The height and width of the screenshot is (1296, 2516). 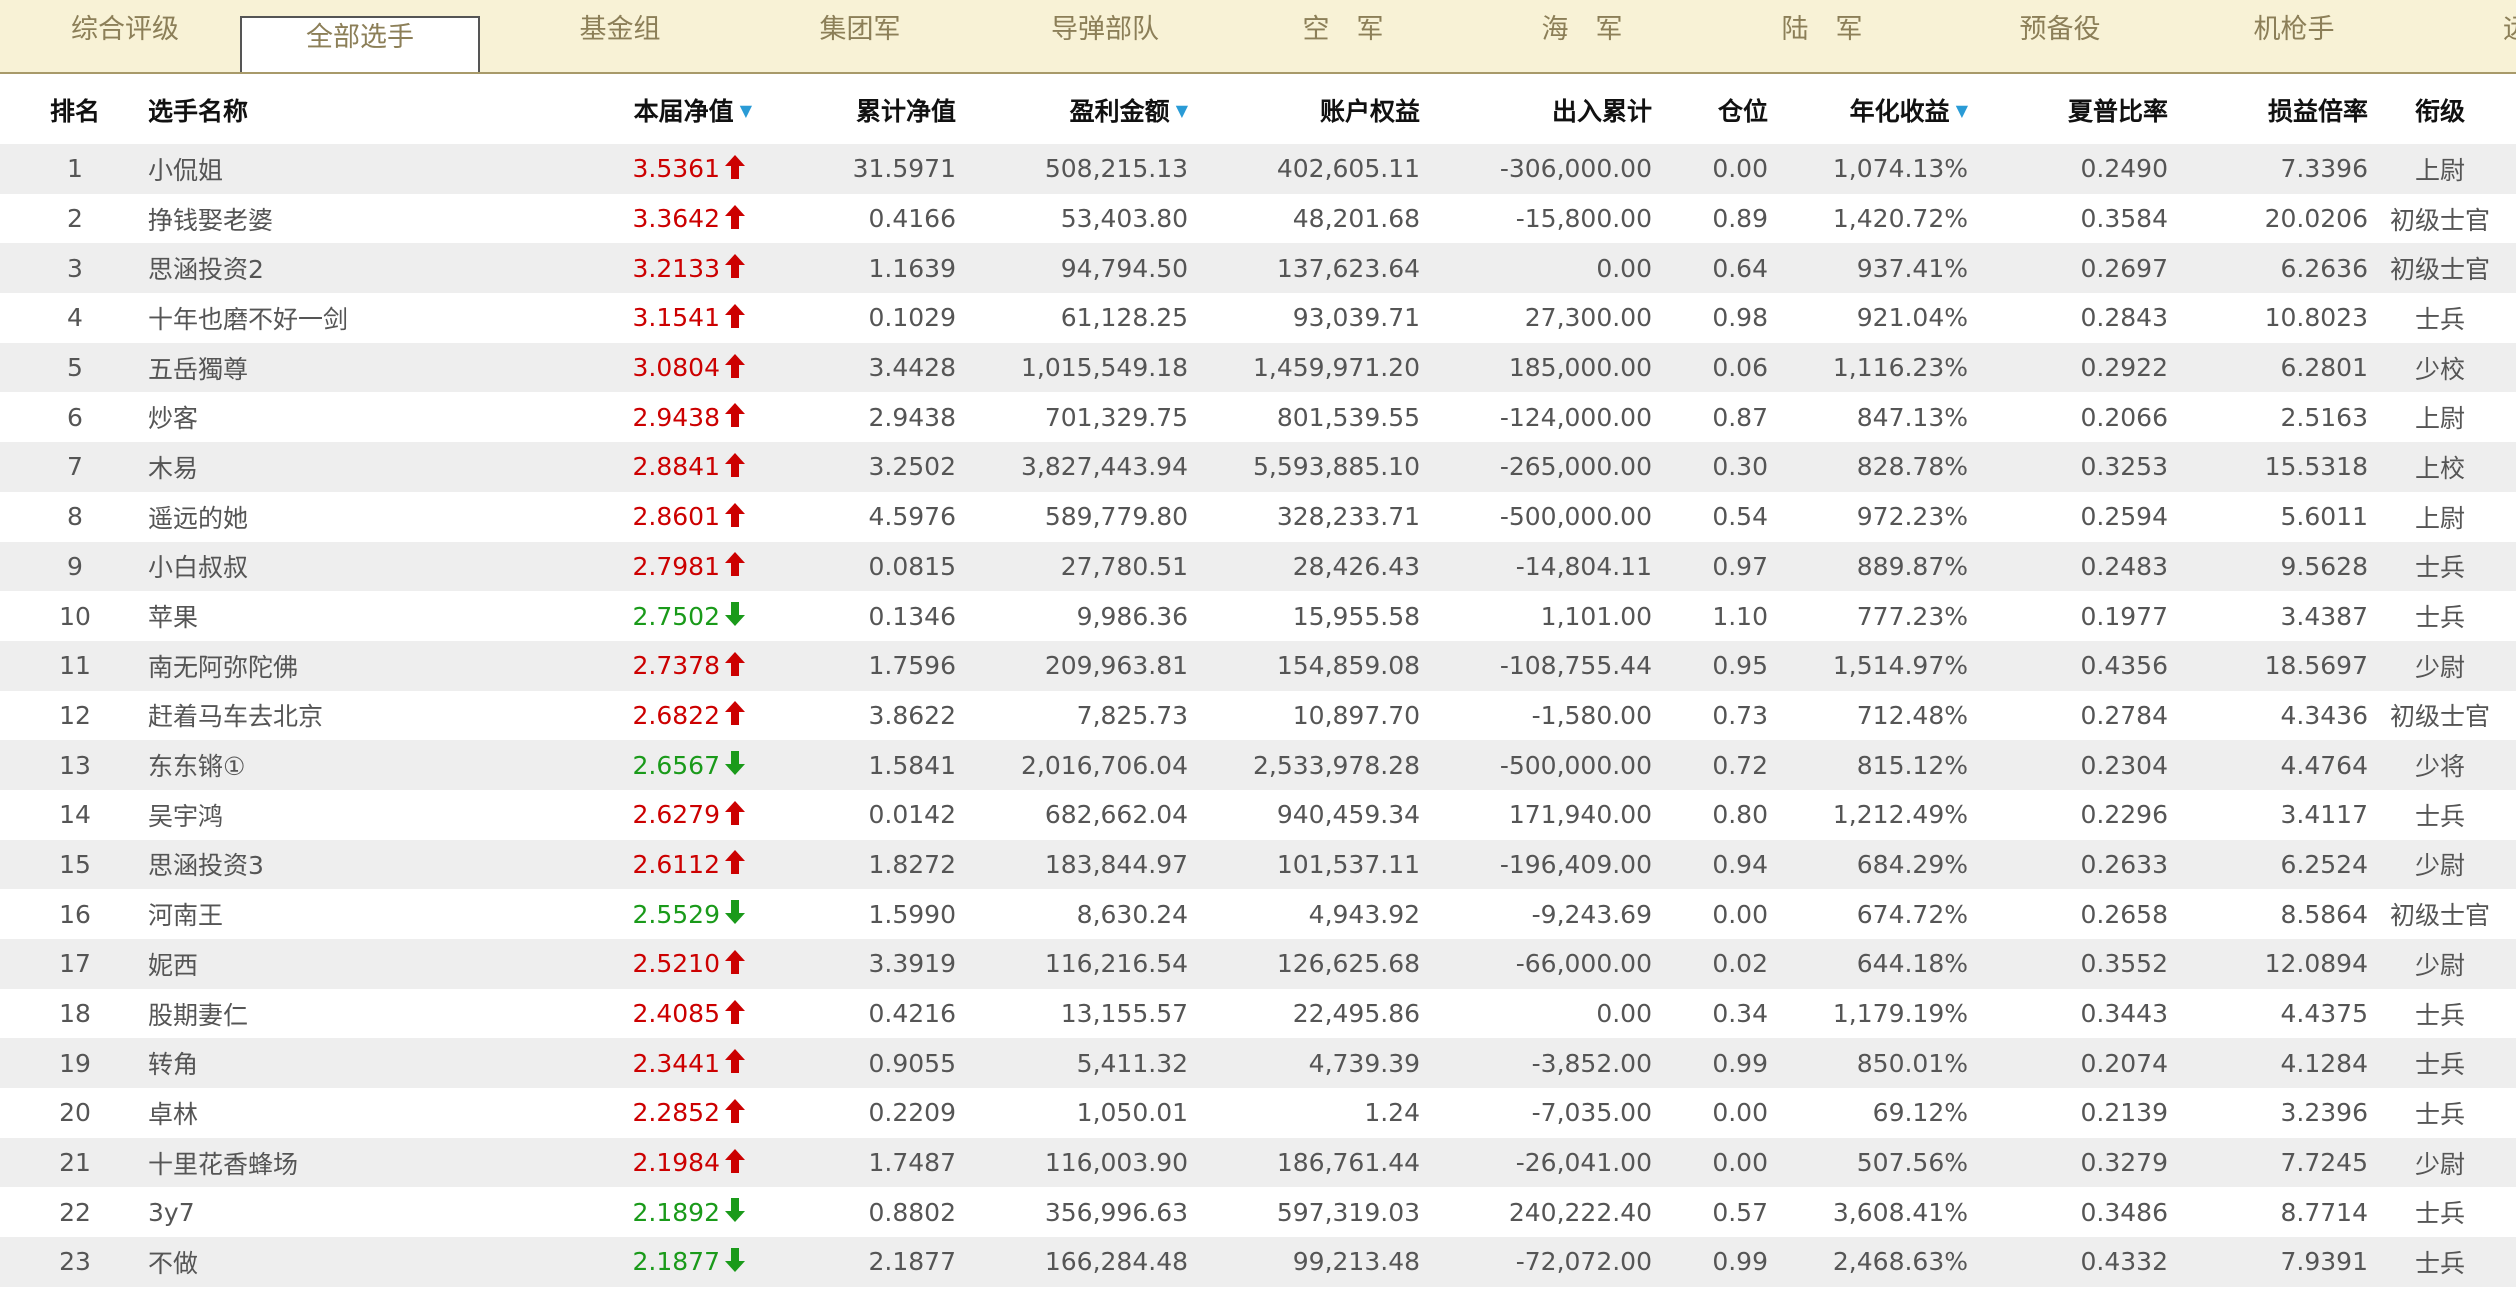 What do you see at coordinates (360, 44) in the screenshot?
I see `tab-2: 全部选手` at bounding box center [360, 44].